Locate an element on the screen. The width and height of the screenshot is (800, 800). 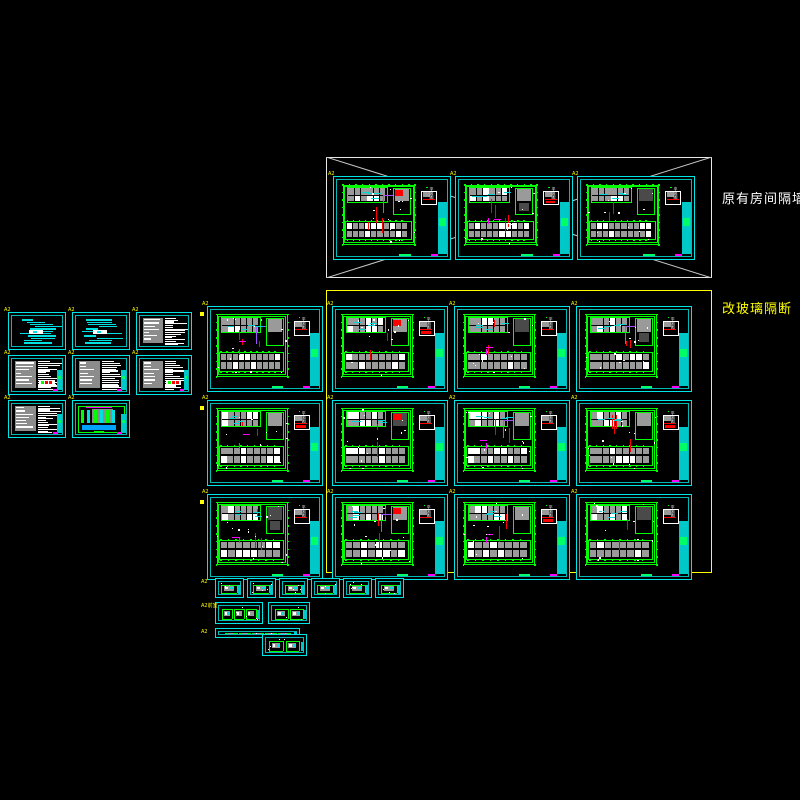
doc-sheet-4-sheet-tag: A2 is located at coordinates (7, 353).